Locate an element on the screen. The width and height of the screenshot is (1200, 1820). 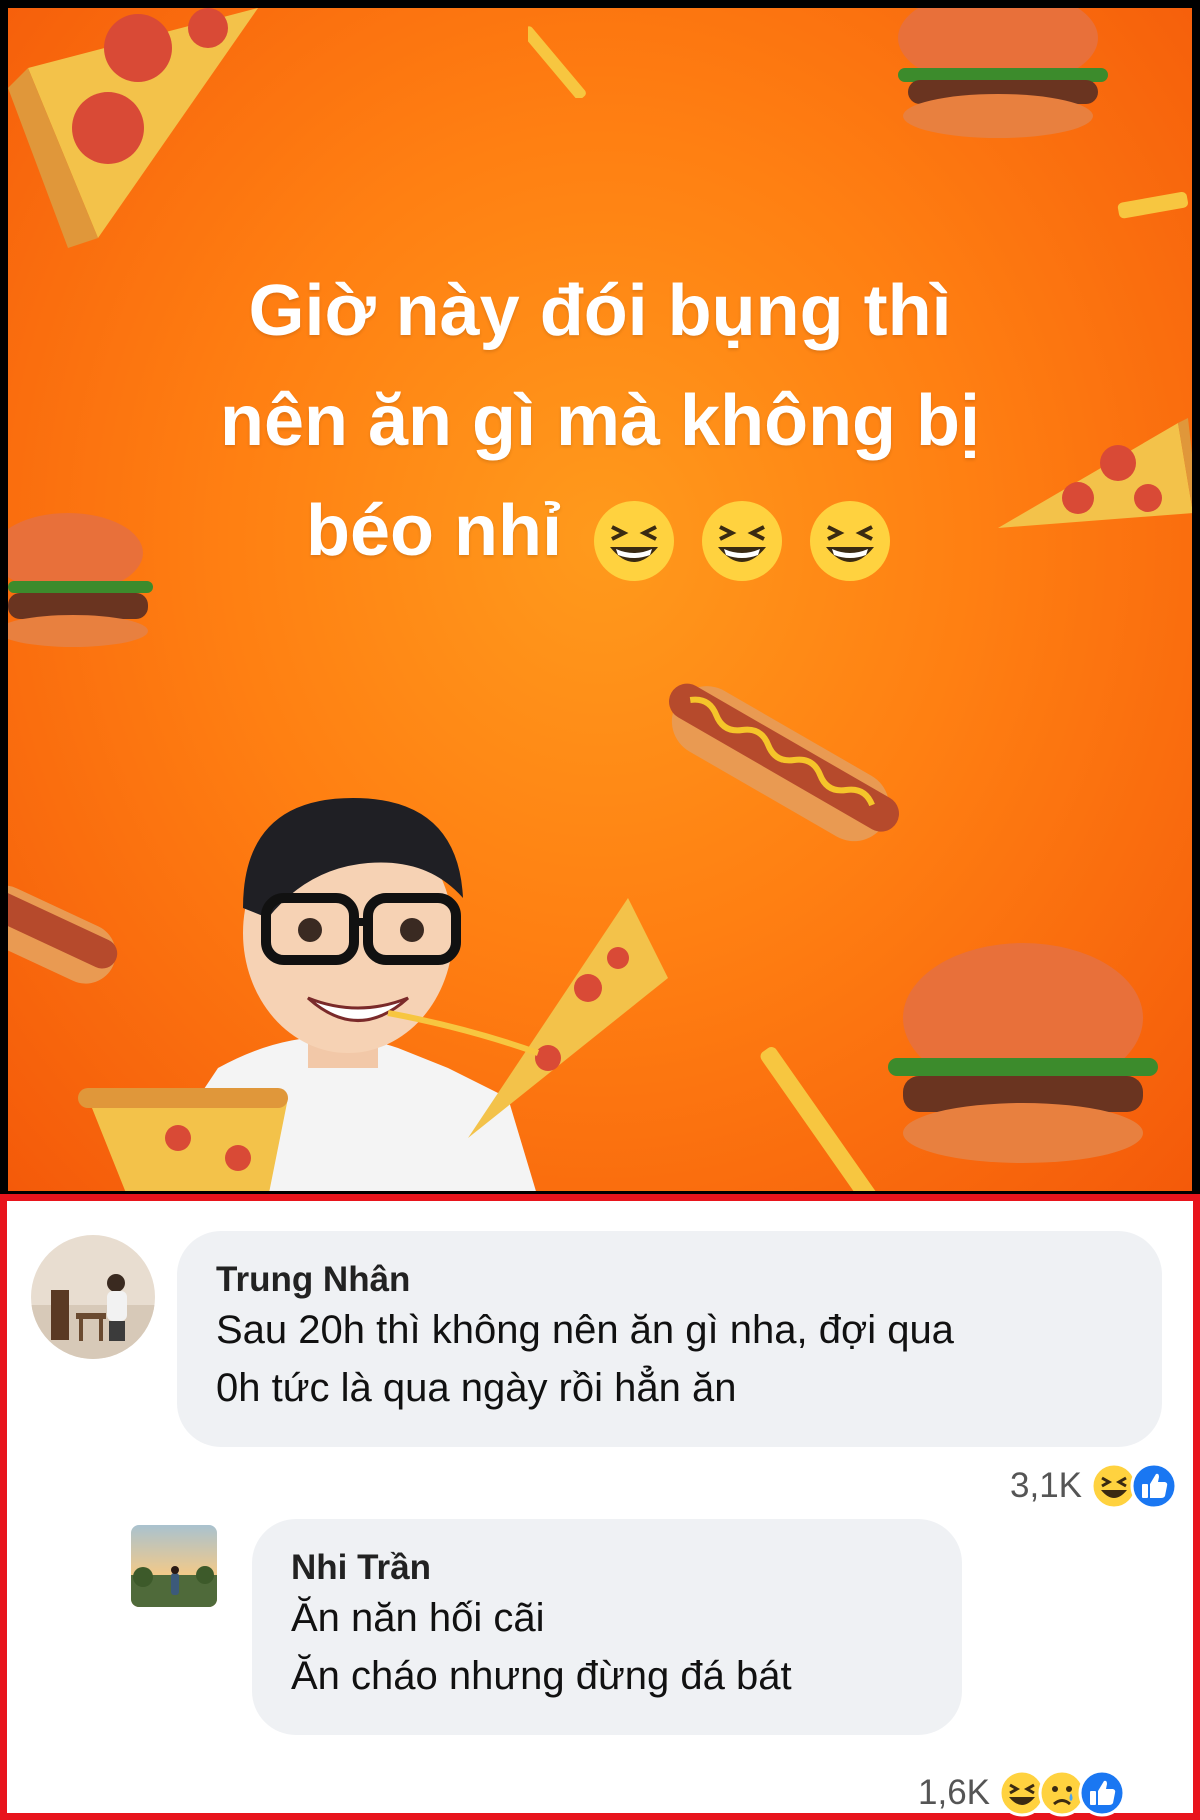
comment-text-line: Ăn cháo nhưng đừng đá bát is located at coordinates (541, 1676).